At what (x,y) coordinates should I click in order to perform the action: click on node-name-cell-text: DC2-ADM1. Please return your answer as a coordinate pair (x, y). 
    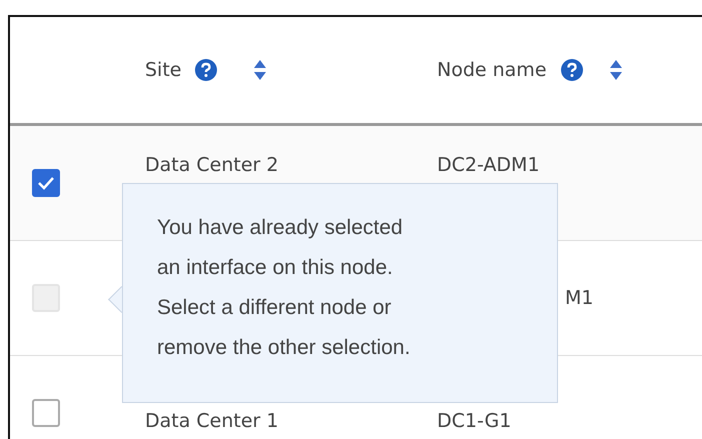
    Looking at the image, I should click on (489, 165).